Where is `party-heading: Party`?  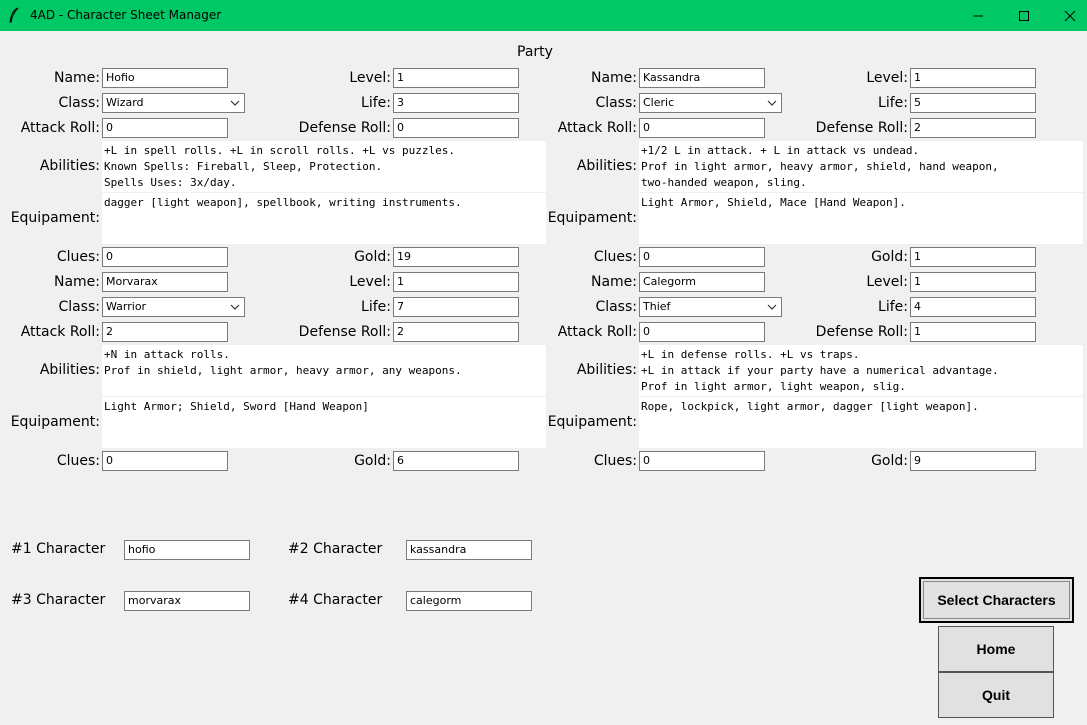 party-heading: Party is located at coordinates (535, 52).